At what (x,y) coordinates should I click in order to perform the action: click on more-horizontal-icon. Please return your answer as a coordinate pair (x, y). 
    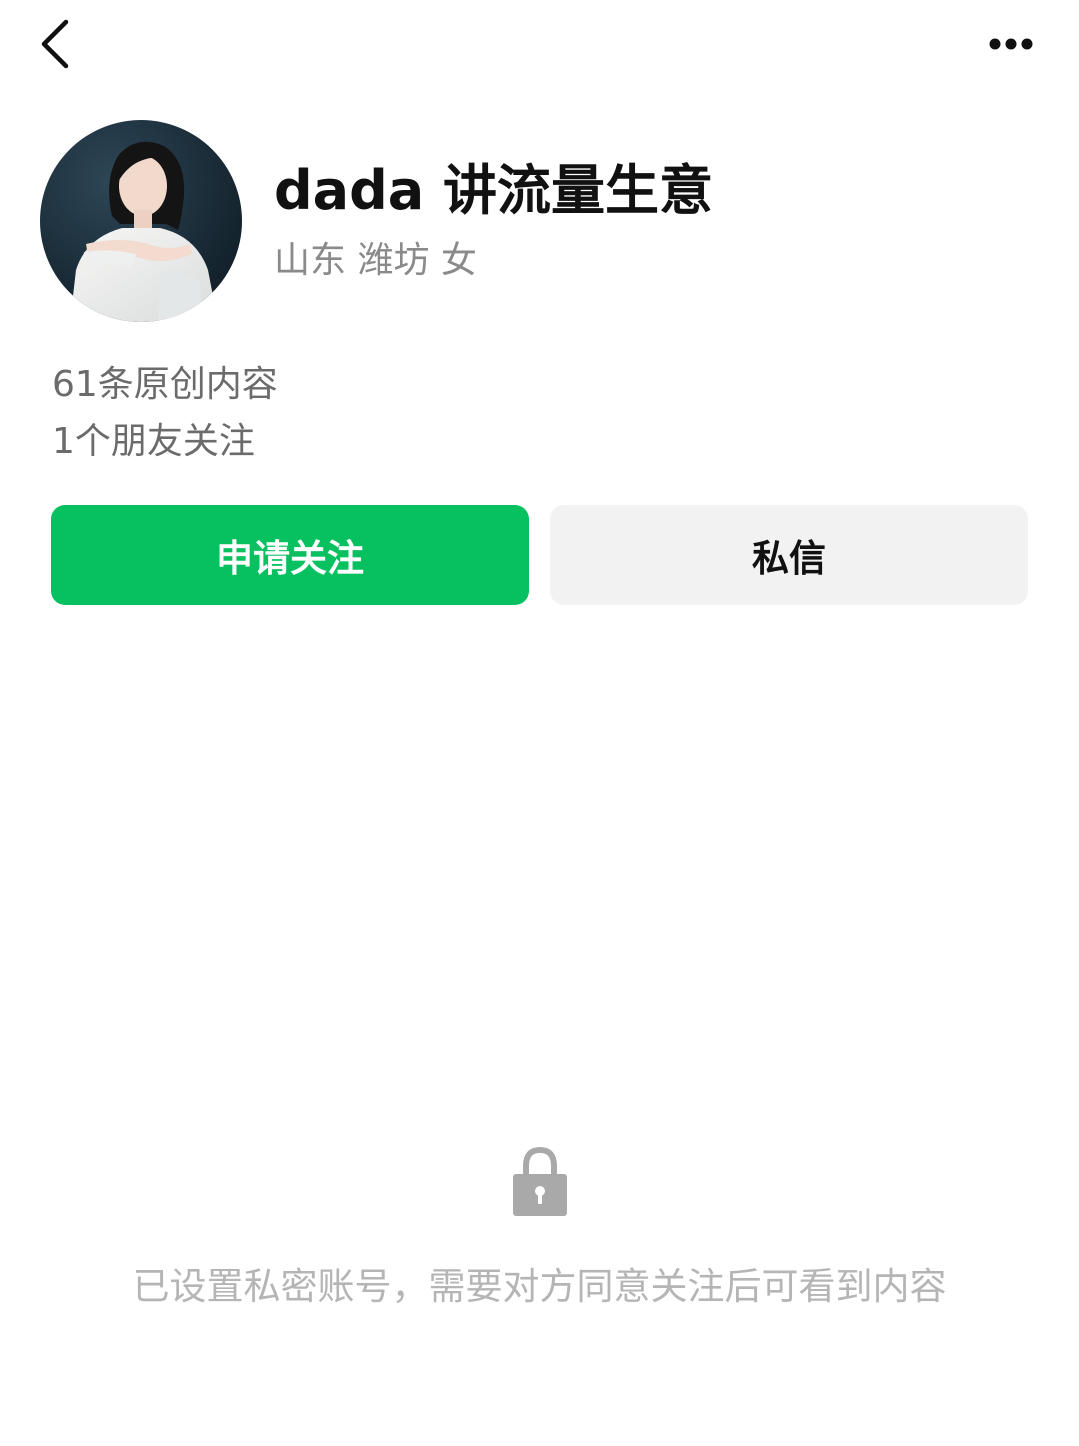
    Looking at the image, I should click on (1011, 44).